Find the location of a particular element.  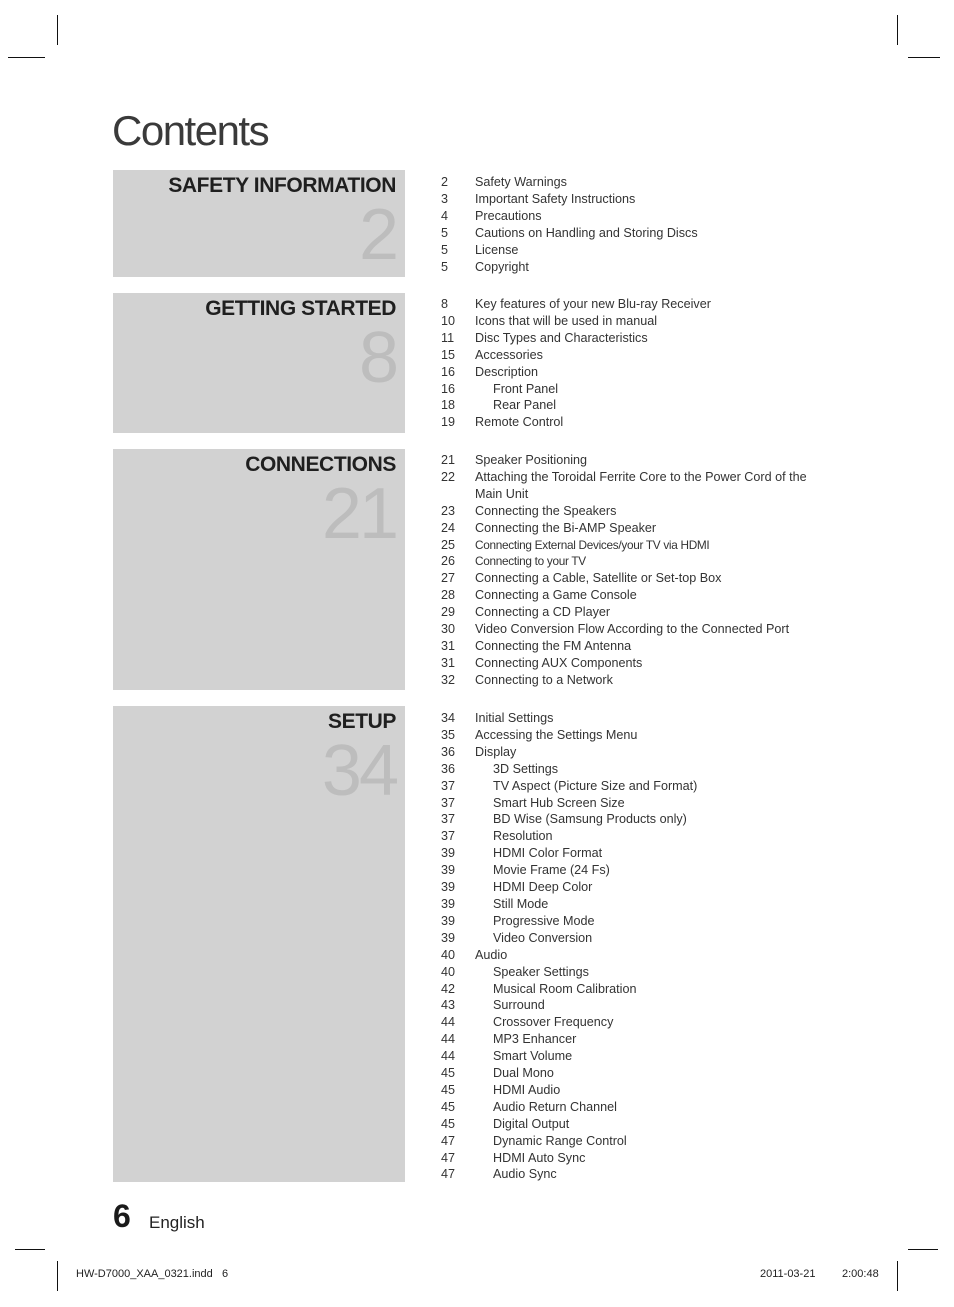

toc-entry: 45 Audio Return Channel is located at coordinates (641, 1107).